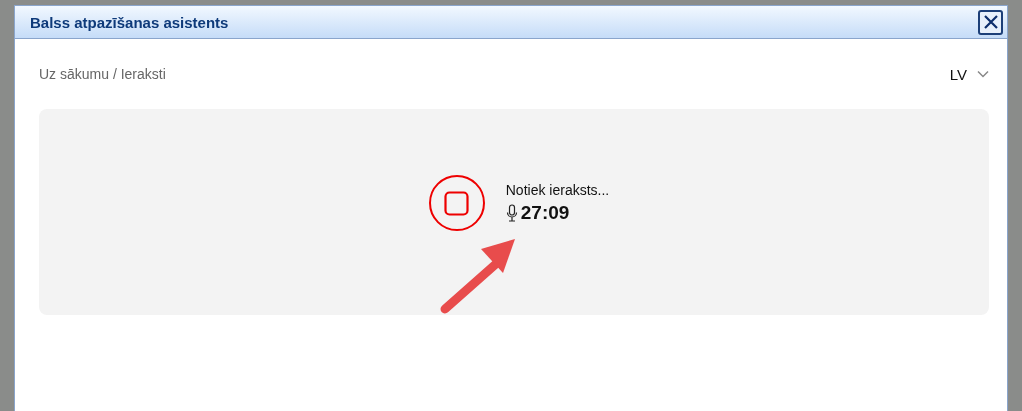 Image resolution: width=1022 pixels, height=411 pixels. What do you see at coordinates (102, 74) in the screenshot?
I see `breadcrumb: Uz sākumu / Ieraksti` at bounding box center [102, 74].